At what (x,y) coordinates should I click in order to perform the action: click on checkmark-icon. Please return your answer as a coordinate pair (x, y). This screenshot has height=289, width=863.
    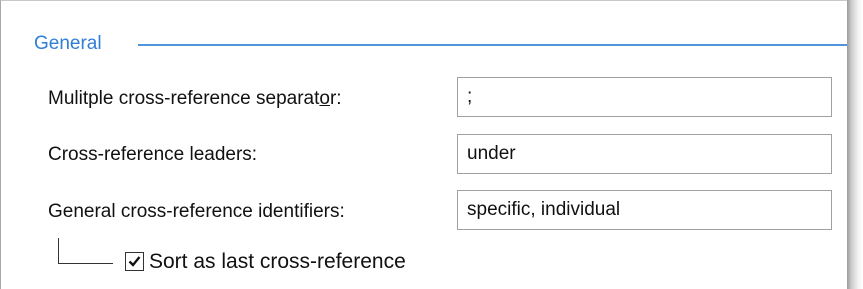
    Looking at the image, I should click on (134, 261).